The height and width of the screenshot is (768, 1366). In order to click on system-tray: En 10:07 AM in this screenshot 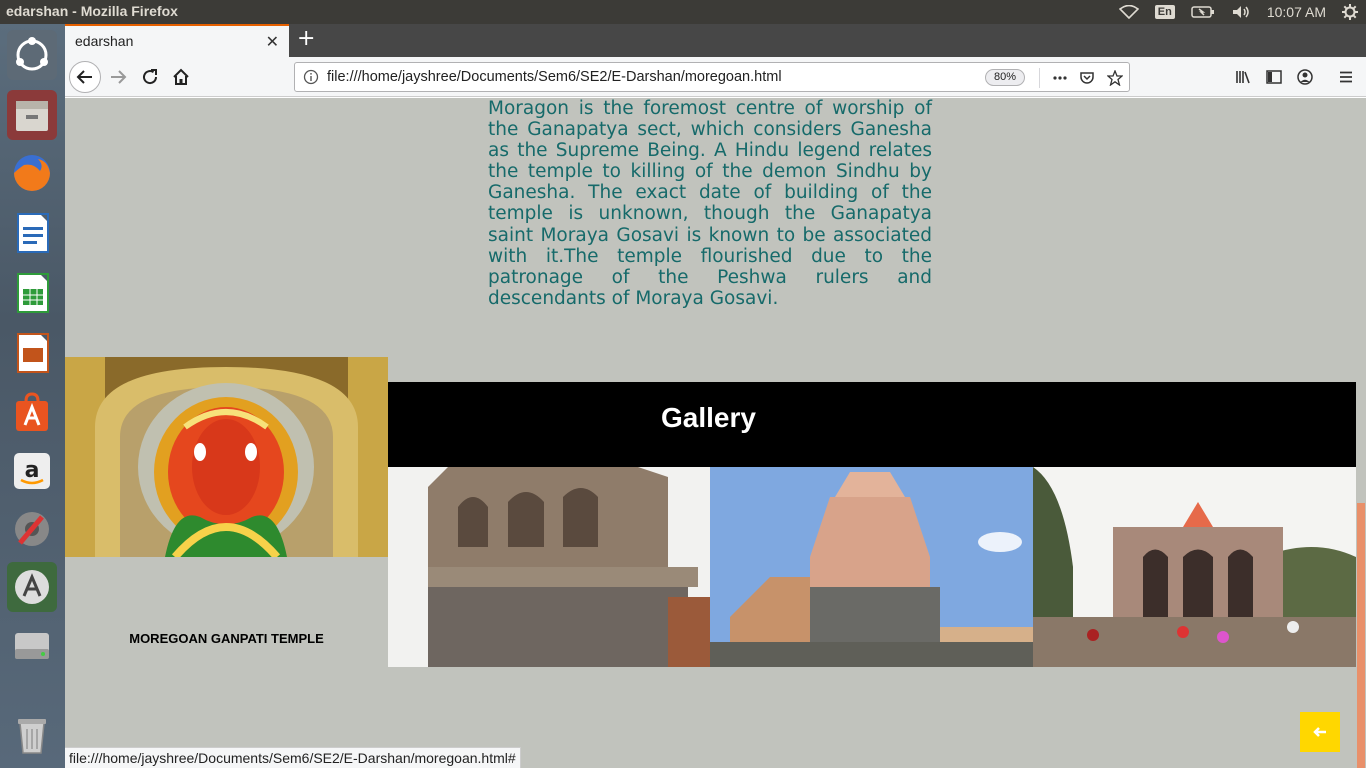, I will do `click(1238, 12)`.